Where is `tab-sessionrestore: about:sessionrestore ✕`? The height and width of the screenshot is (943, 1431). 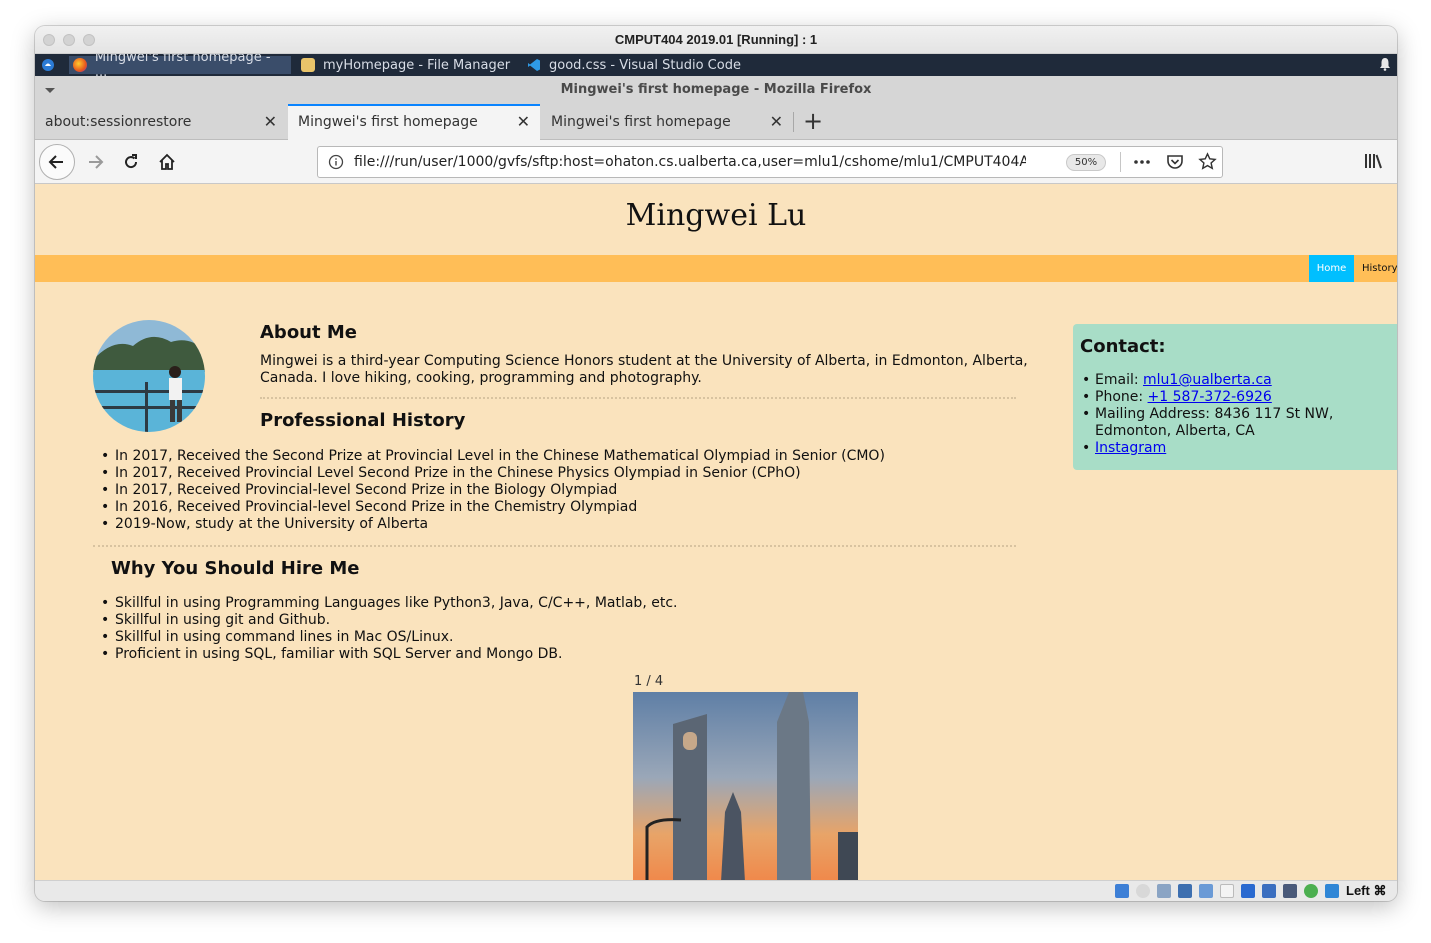 tab-sessionrestore: about:sessionrestore ✕ is located at coordinates (161, 122).